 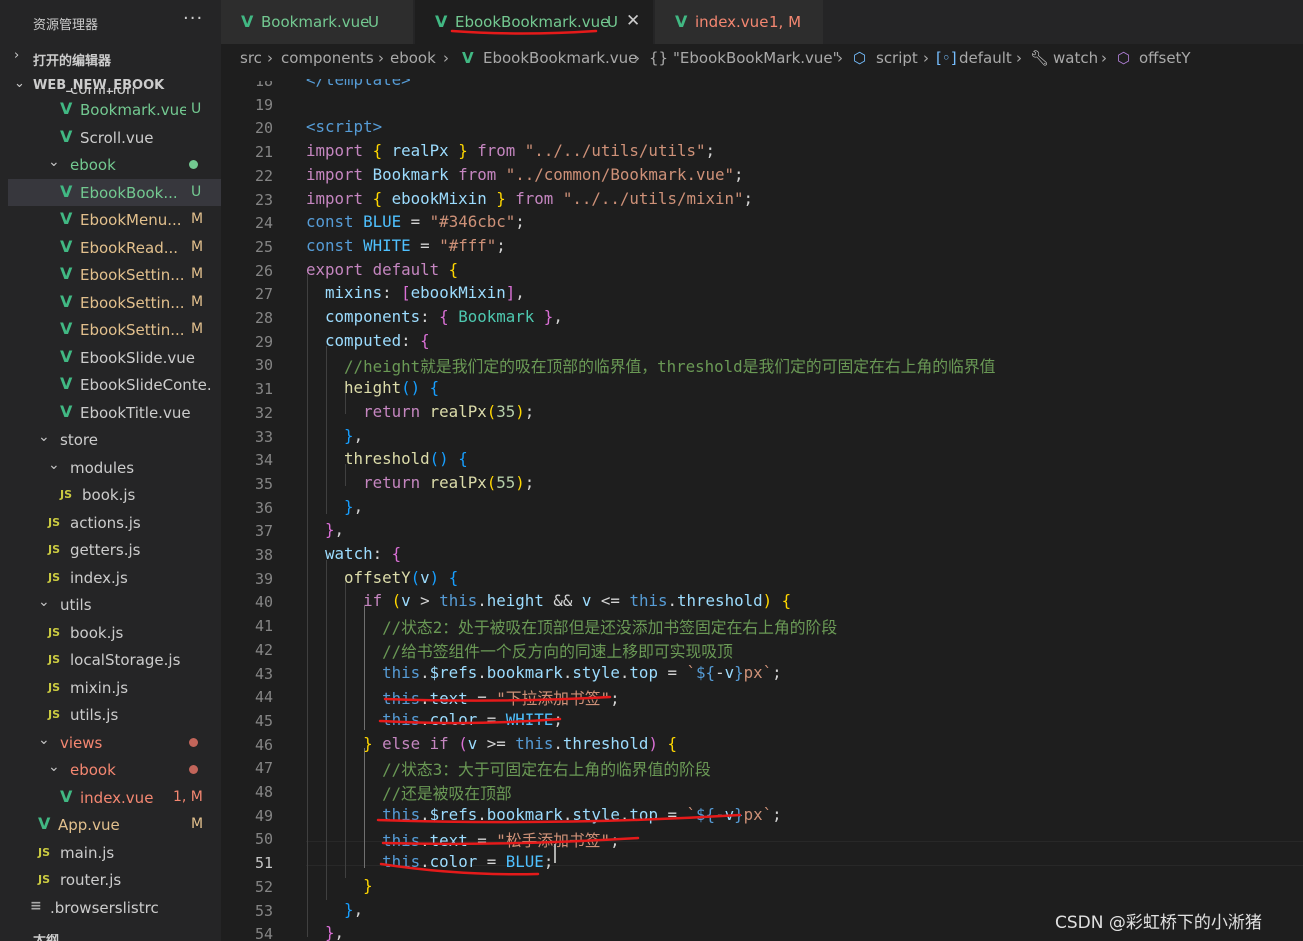 I want to click on code-token: px`, so click(x=758, y=672).